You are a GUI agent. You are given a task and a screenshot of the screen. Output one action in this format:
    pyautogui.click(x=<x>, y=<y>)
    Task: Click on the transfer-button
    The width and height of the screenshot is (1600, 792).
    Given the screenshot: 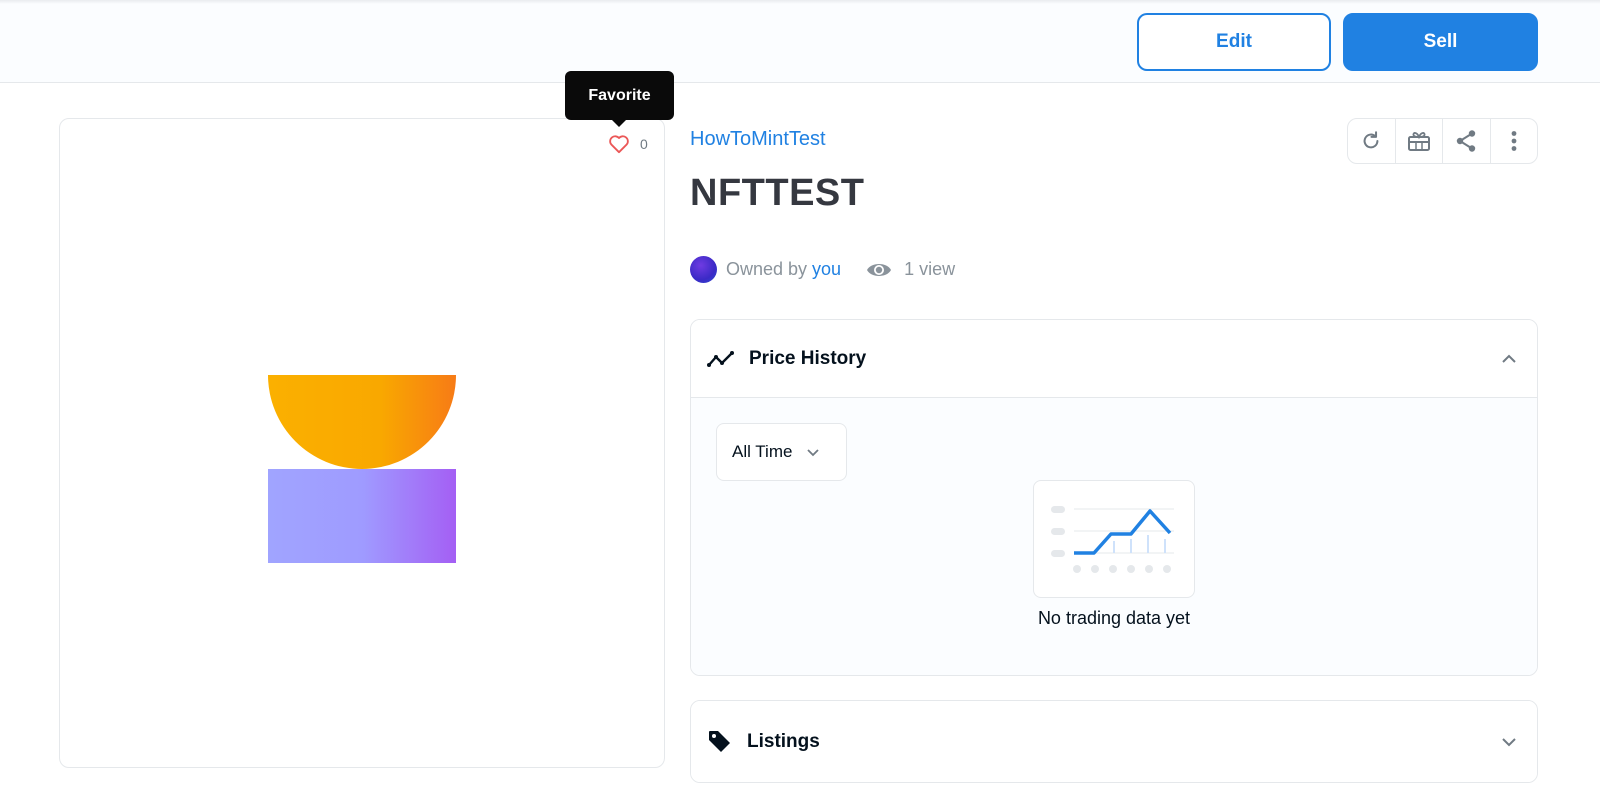 What is the action you would take?
    pyautogui.click(x=1419, y=141)
    